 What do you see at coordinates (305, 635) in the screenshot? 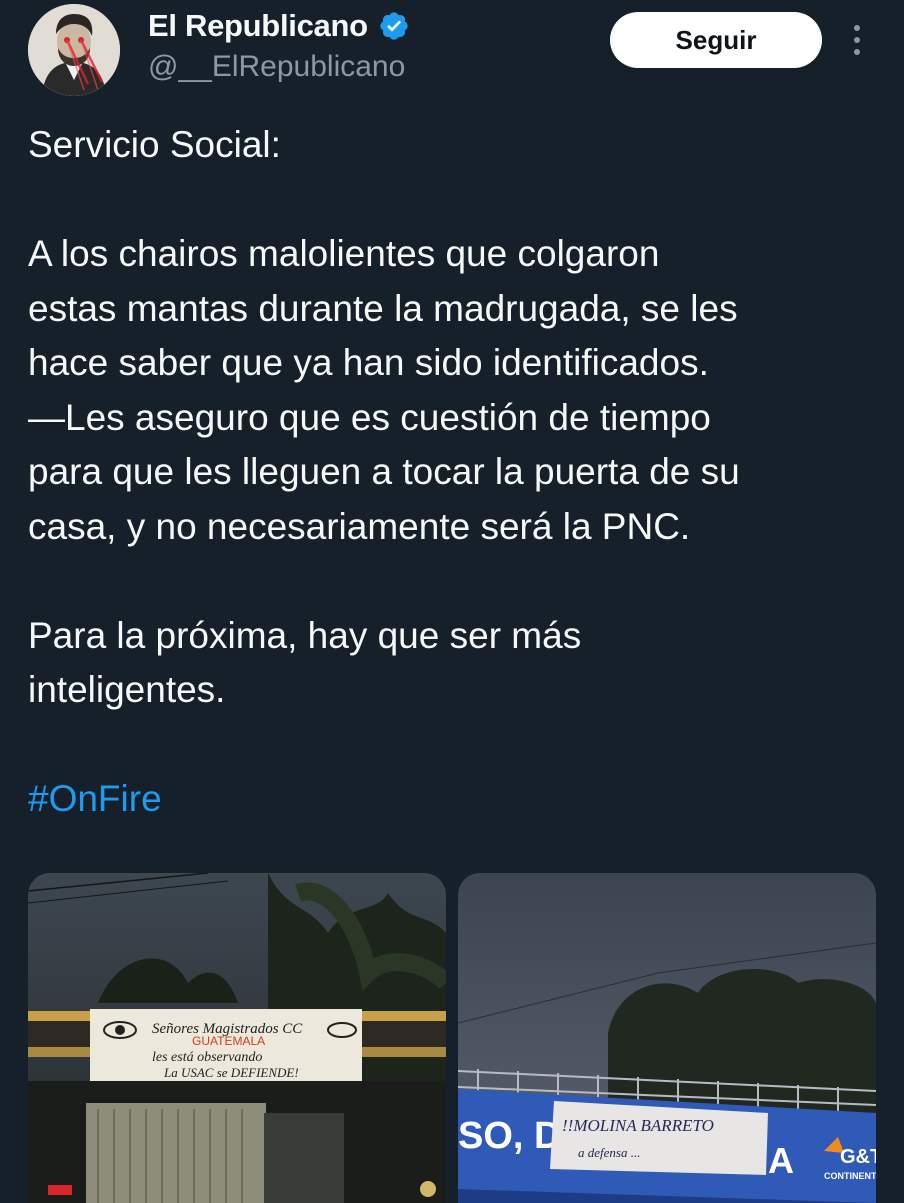
I see `tweet-line: Para la próxima, hay que ser más` at bounding box center [305, 635].